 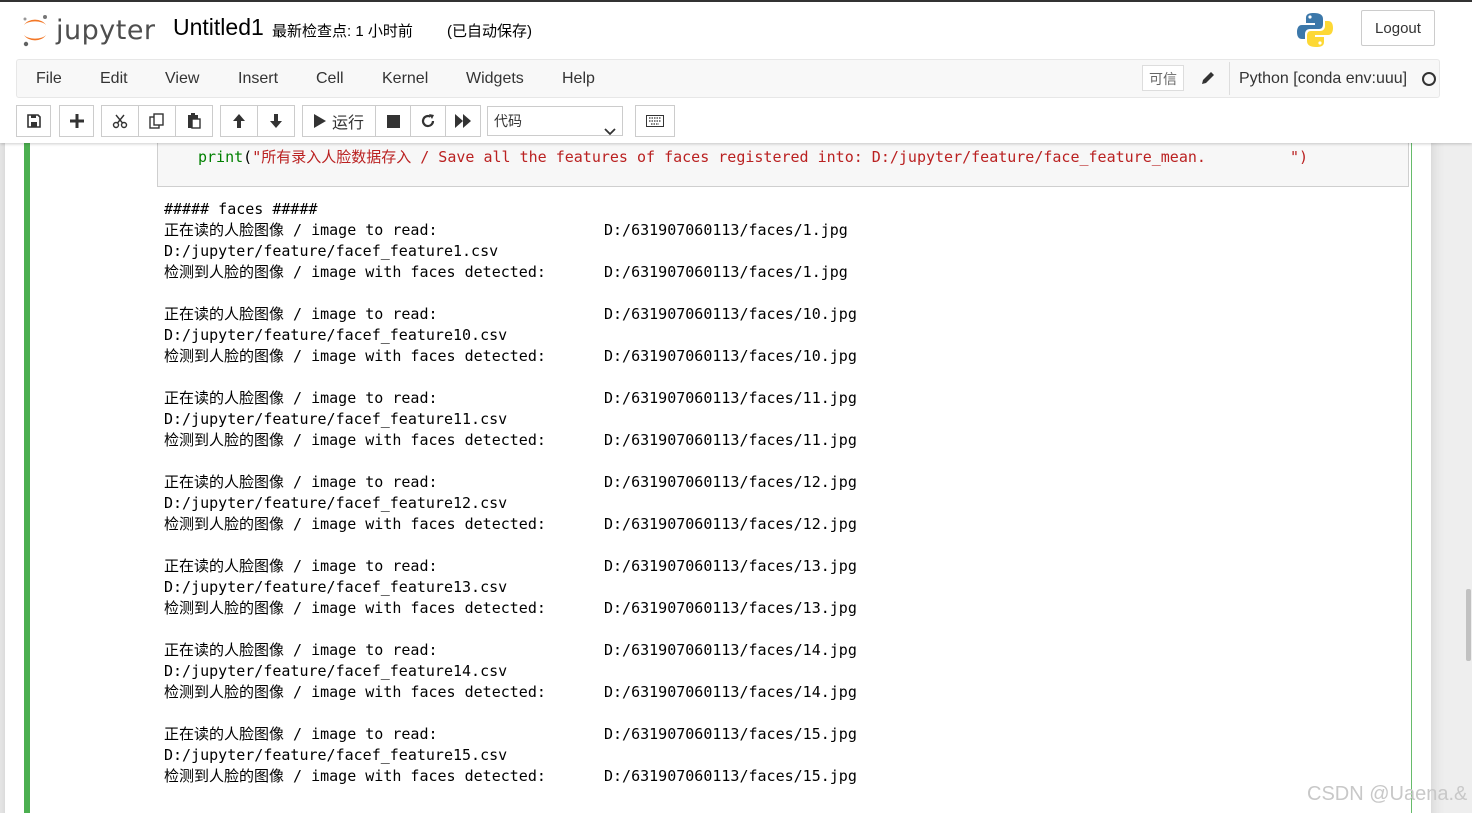 What do you see at coordinates (730, 566) in the screenshot?
I see `read-path: D:/631907060113/faces/13.jpg` at bounding box center [730, 566].